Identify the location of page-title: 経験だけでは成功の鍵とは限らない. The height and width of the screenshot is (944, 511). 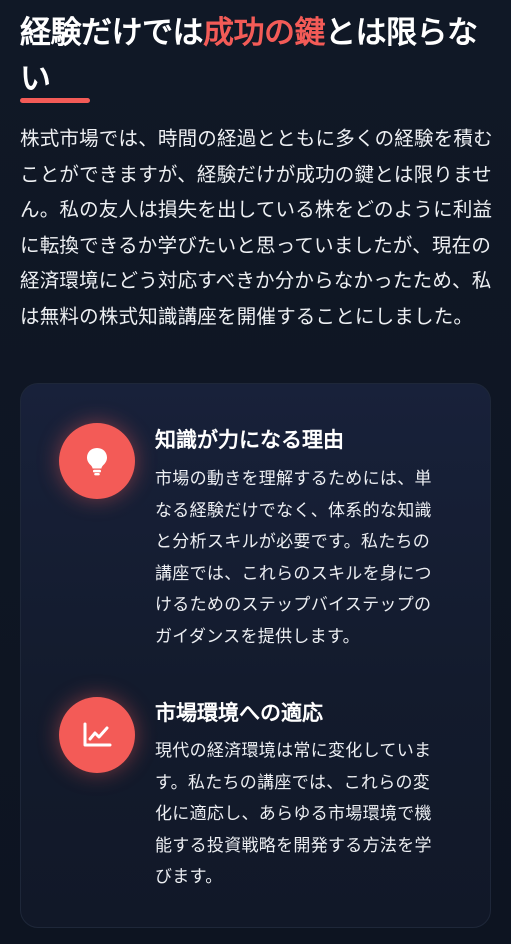
(257, 56).